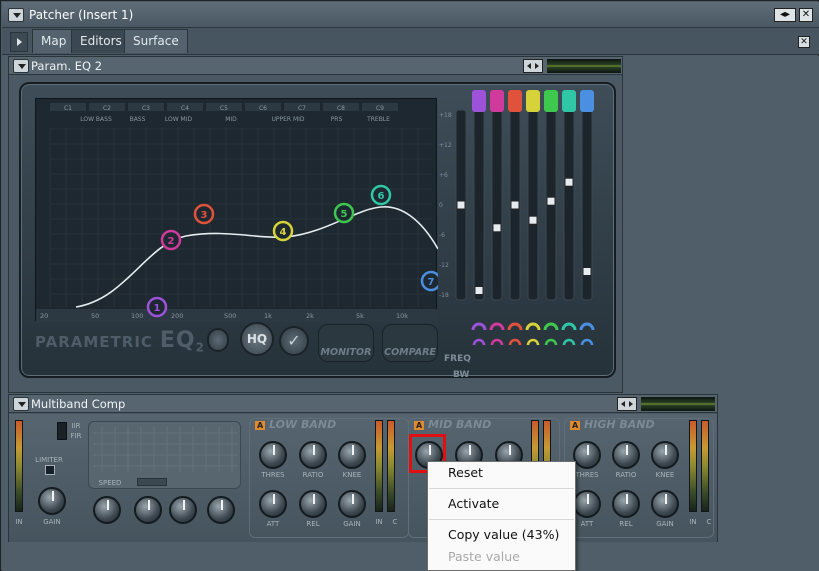  Describe the element at coordinates (443, 175) in the screenshot. I see `db-tick: +6` at that location.